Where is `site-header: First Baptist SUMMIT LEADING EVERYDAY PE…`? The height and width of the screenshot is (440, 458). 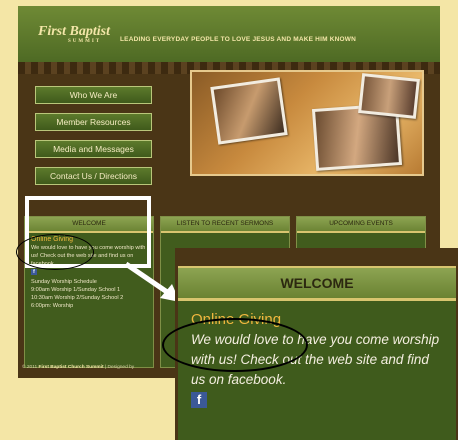
site-header: First Baptist SUMMIT LEADING EVERYDAY PE… is located at coordinates (229, 35).